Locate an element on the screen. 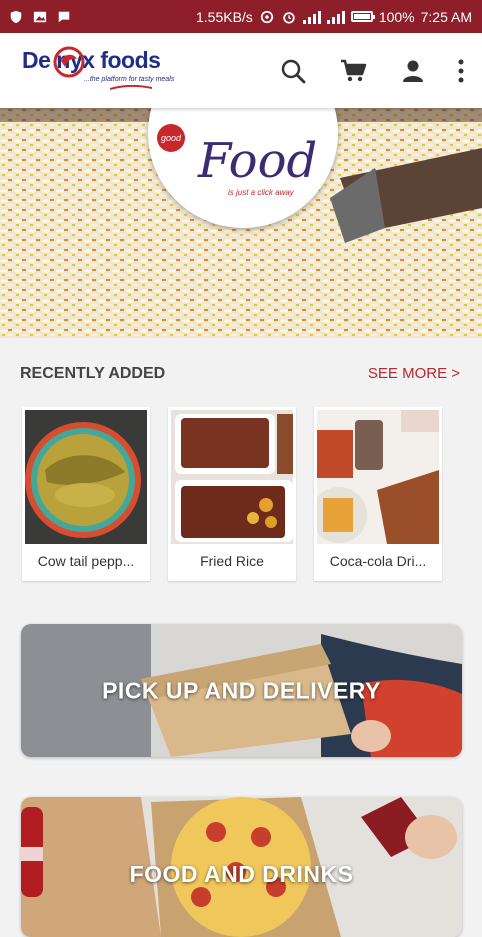  more-icon is located at coordinates (461, 71).